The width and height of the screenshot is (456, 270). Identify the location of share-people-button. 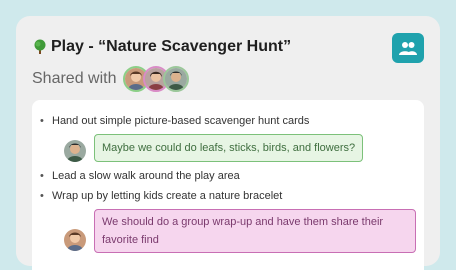
(408, 48).